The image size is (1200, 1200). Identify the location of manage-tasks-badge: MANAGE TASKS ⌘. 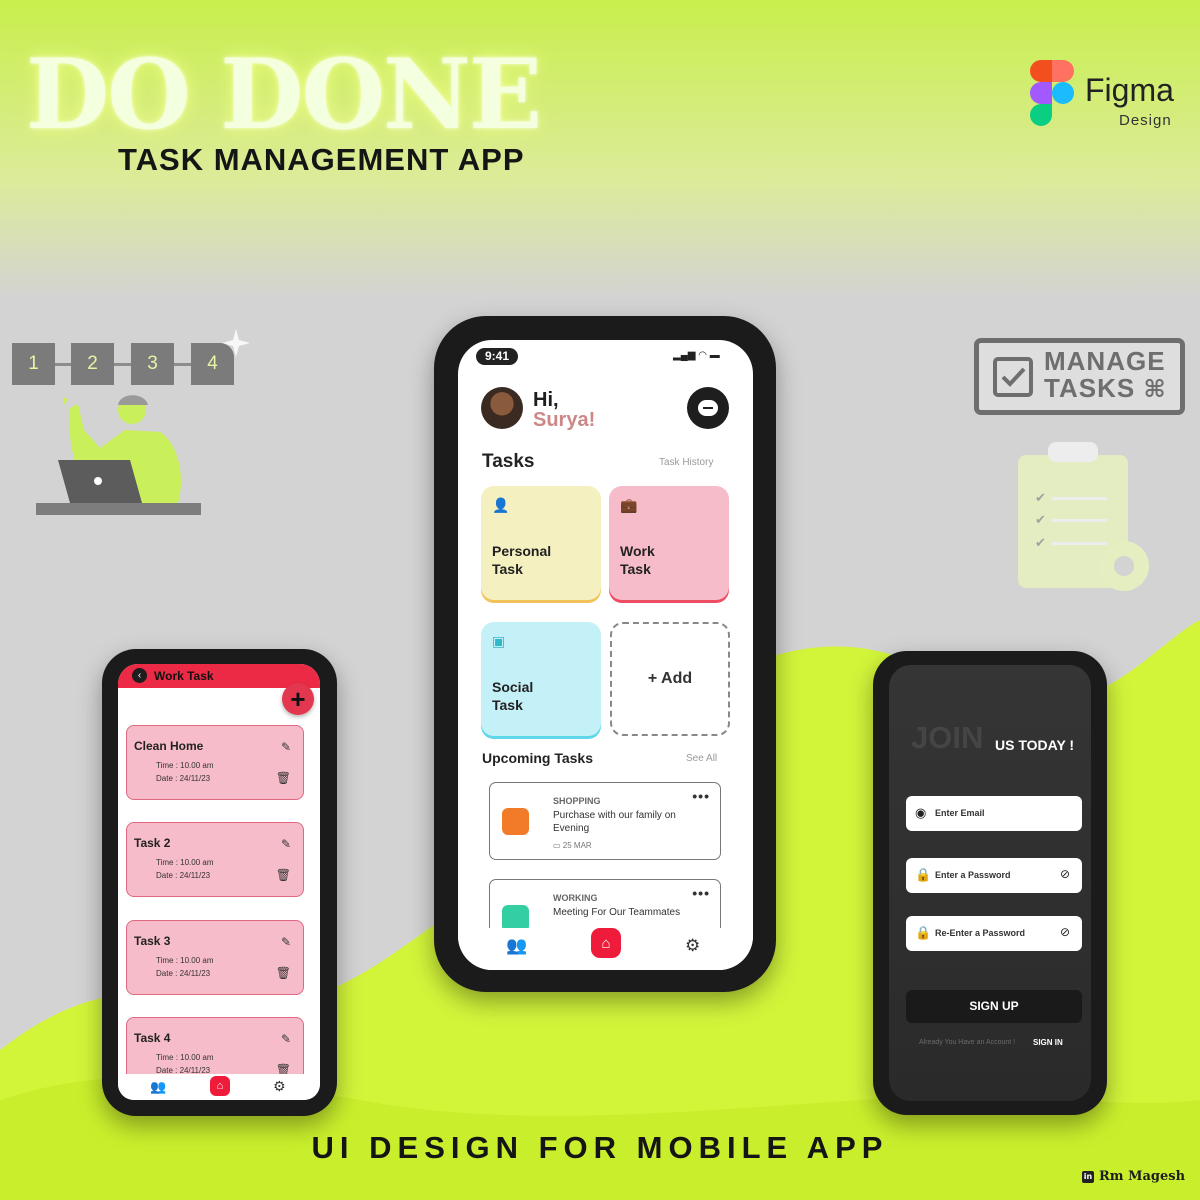
(1079, 376).